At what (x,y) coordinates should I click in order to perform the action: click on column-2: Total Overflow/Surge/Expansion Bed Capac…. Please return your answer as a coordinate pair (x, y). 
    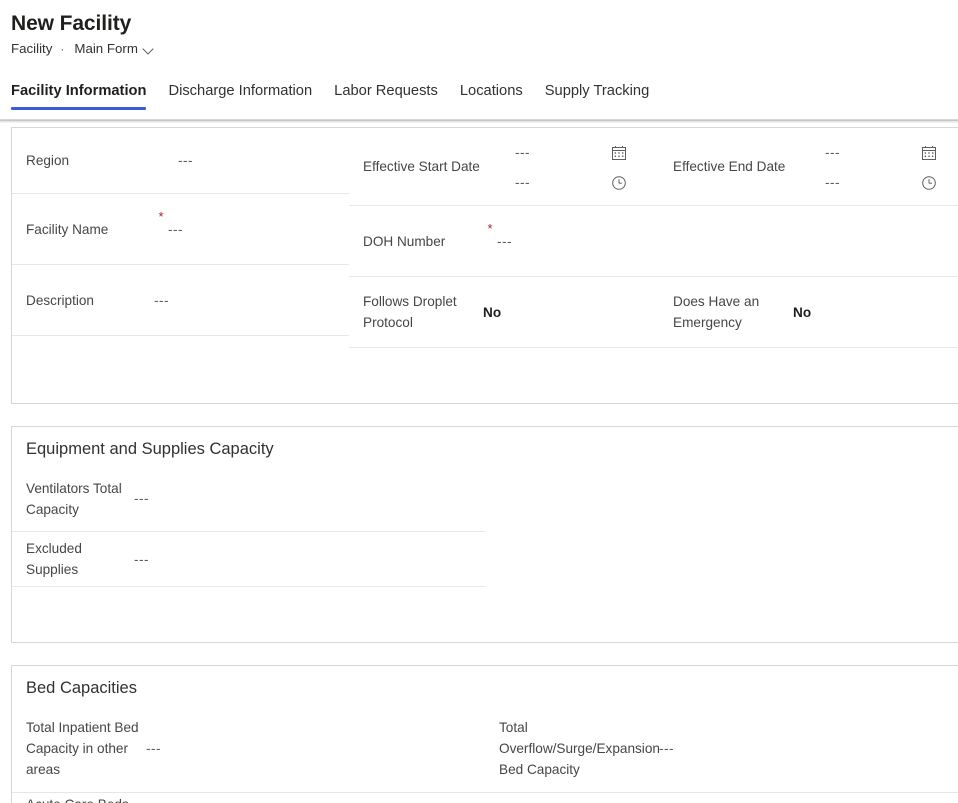
    Looking at the image, I should click on (721, 754).